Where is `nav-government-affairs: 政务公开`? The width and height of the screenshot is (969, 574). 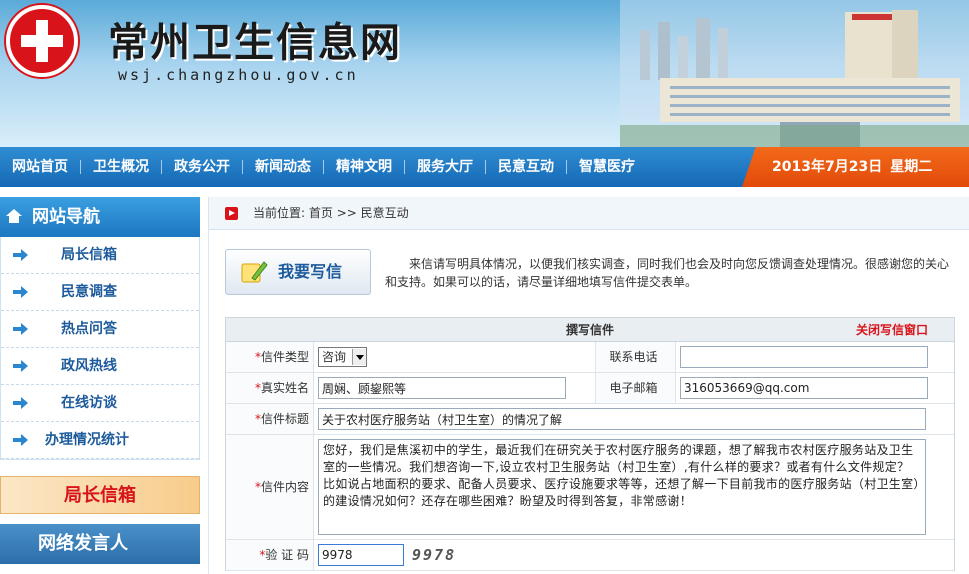 nav-government-affairs: 政务公开 is located at coordinates (202, 167).